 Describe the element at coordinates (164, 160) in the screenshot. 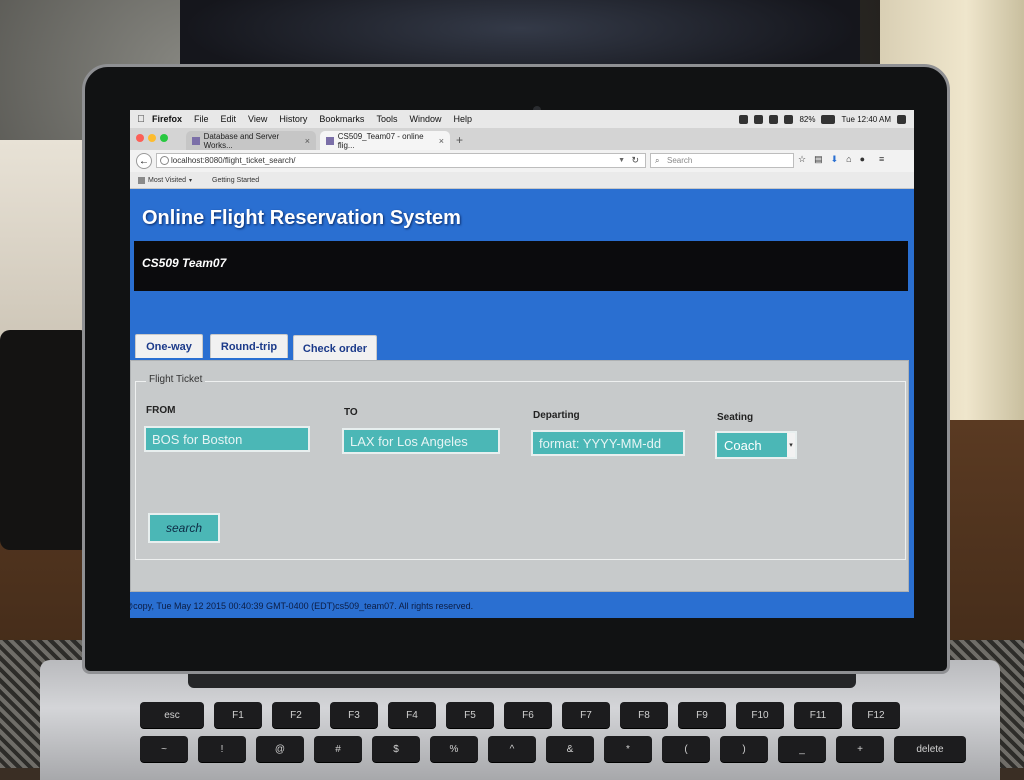

I see `globe-icon` at that location.